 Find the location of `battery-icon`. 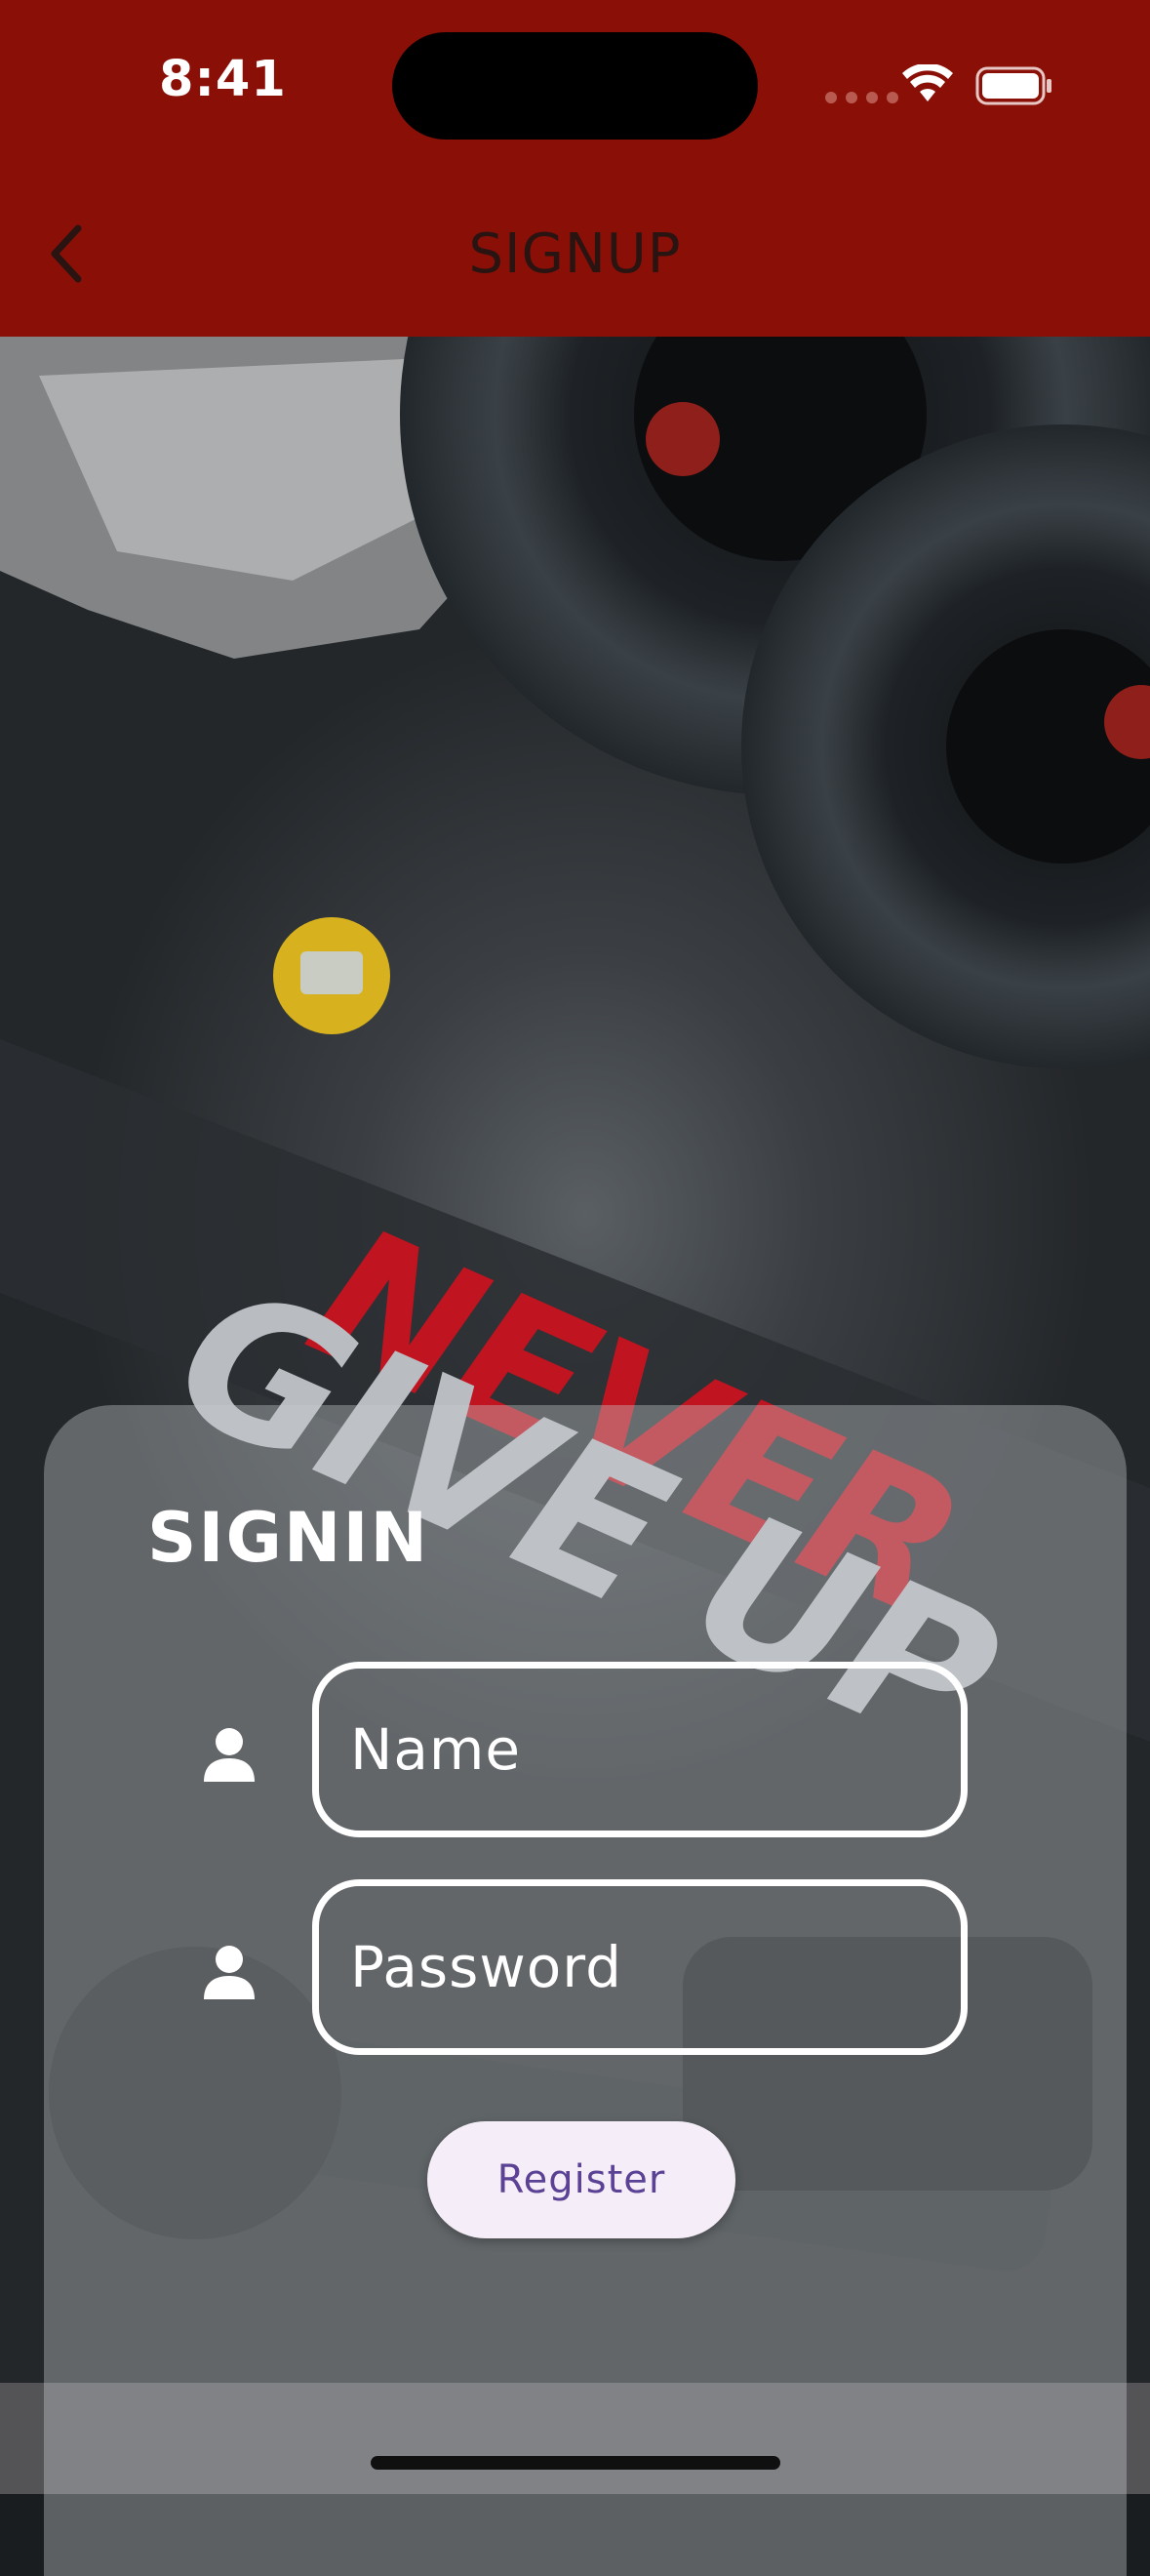

battery-icon is located at coordinates (1014, 88).